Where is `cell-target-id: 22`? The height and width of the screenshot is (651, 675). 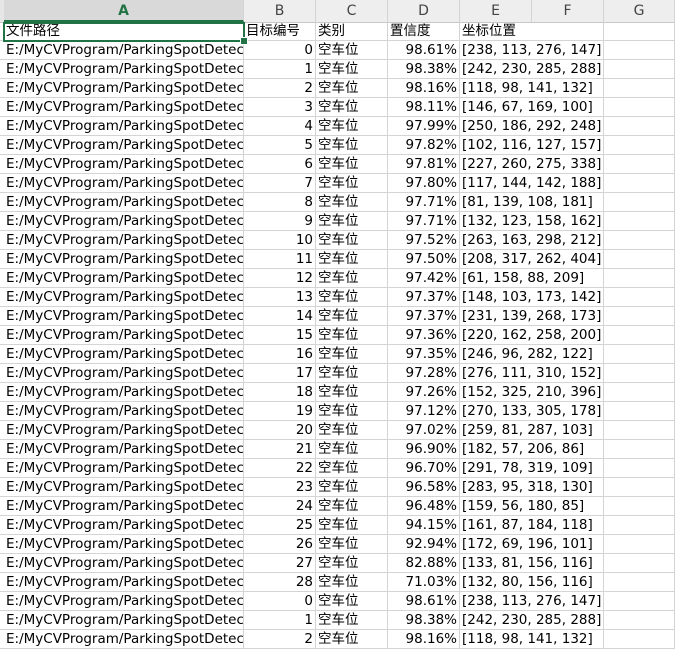
cell-target-id: 22 is located at coordinates (280, 468).